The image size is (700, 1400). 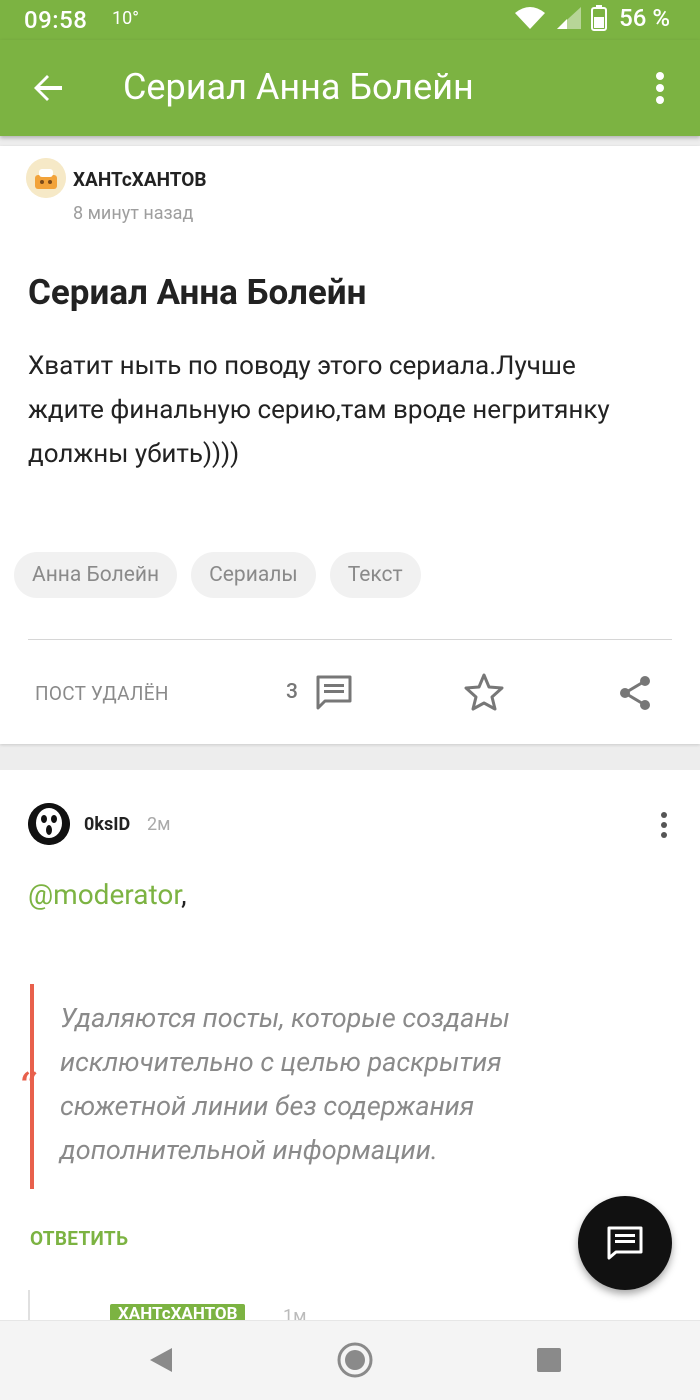 I want to click on author-avatar, so click(x=46, y=178).